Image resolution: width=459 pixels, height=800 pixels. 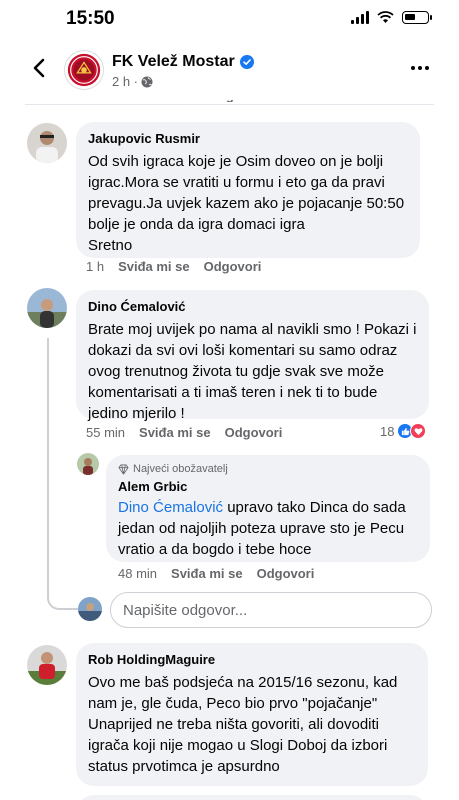 I want to click on current-user-avatar, so click(x=90, y=609).